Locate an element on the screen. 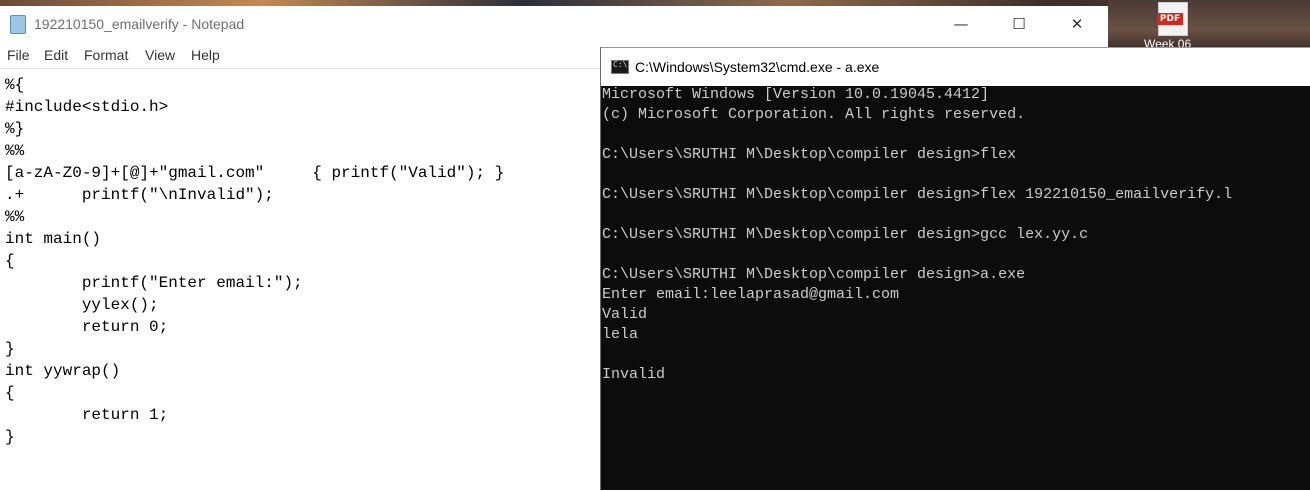  desktop-area: PDF Week 06 is located at coordinates (1209, 25).